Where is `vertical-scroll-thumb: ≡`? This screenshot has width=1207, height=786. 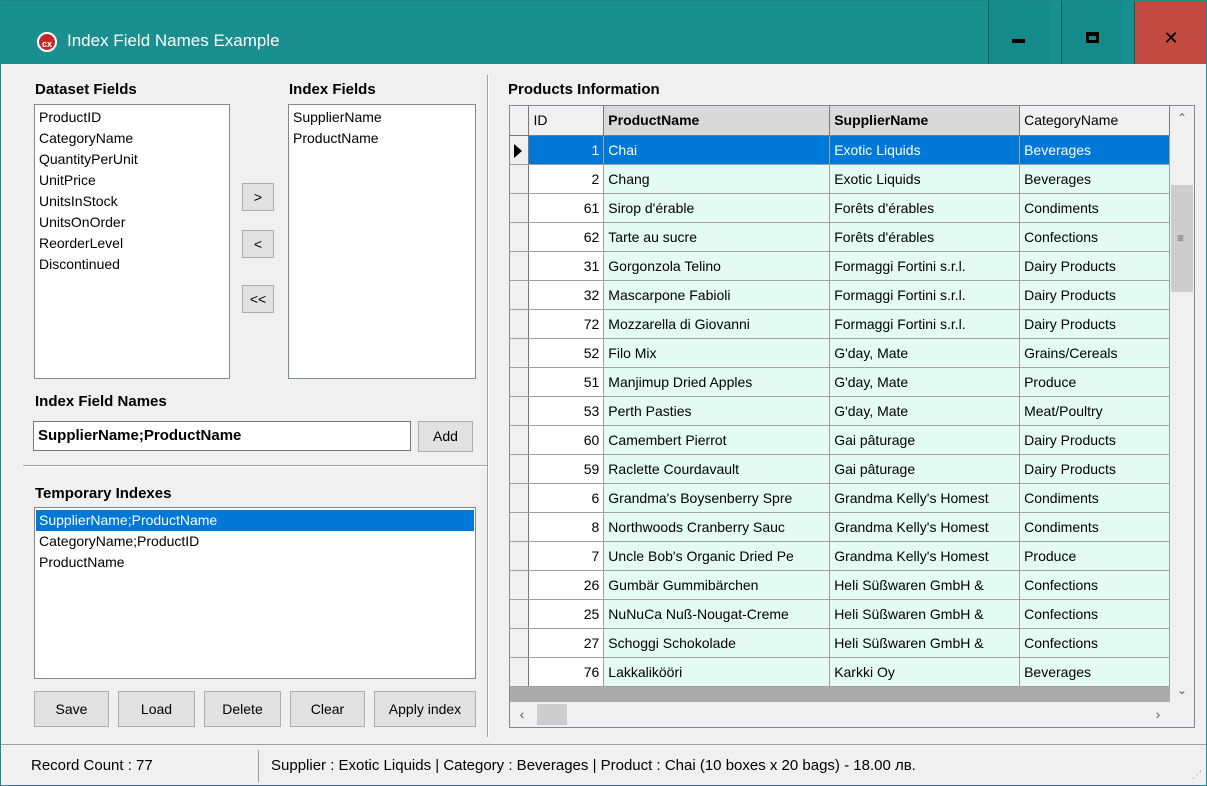 vertical-scroll-thumb: ≡ is located at coordinates (1182, 238).